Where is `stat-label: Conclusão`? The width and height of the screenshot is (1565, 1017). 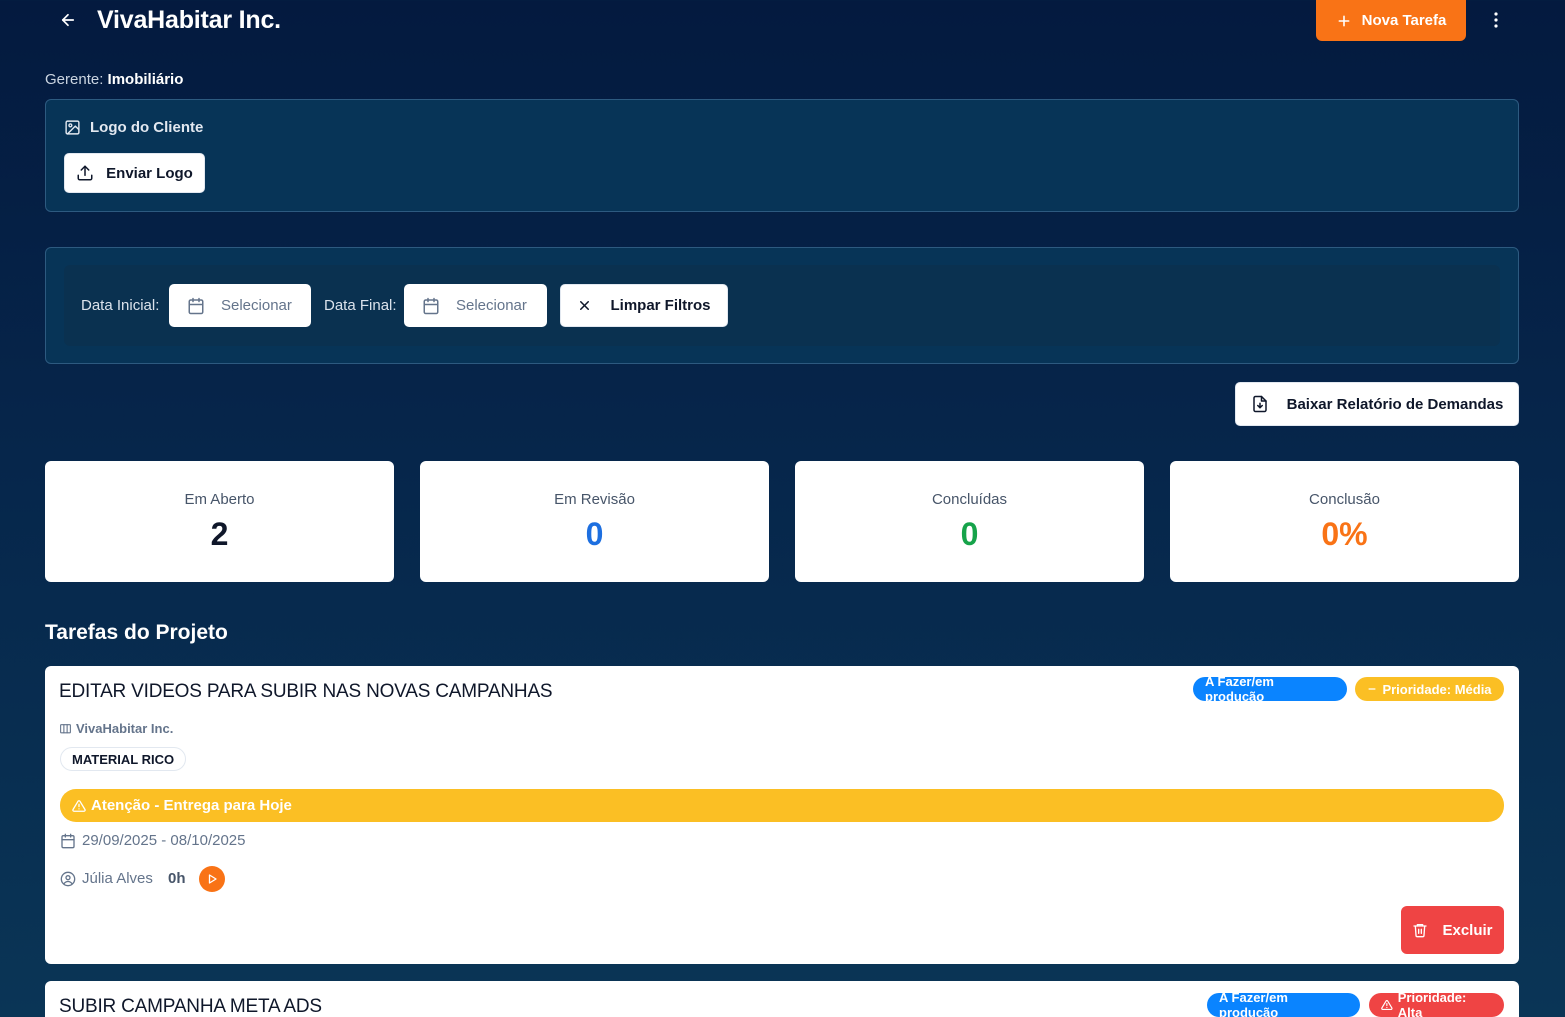 stat-label: Conclusão is located at coordinates (1344, 499).